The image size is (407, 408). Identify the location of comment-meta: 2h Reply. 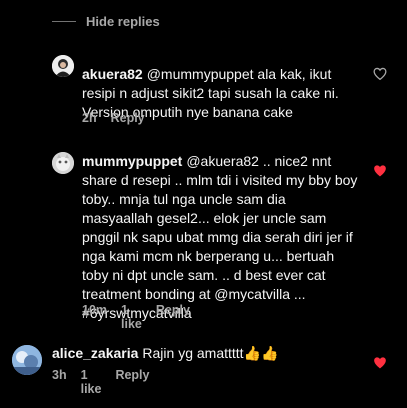
(113, 118).